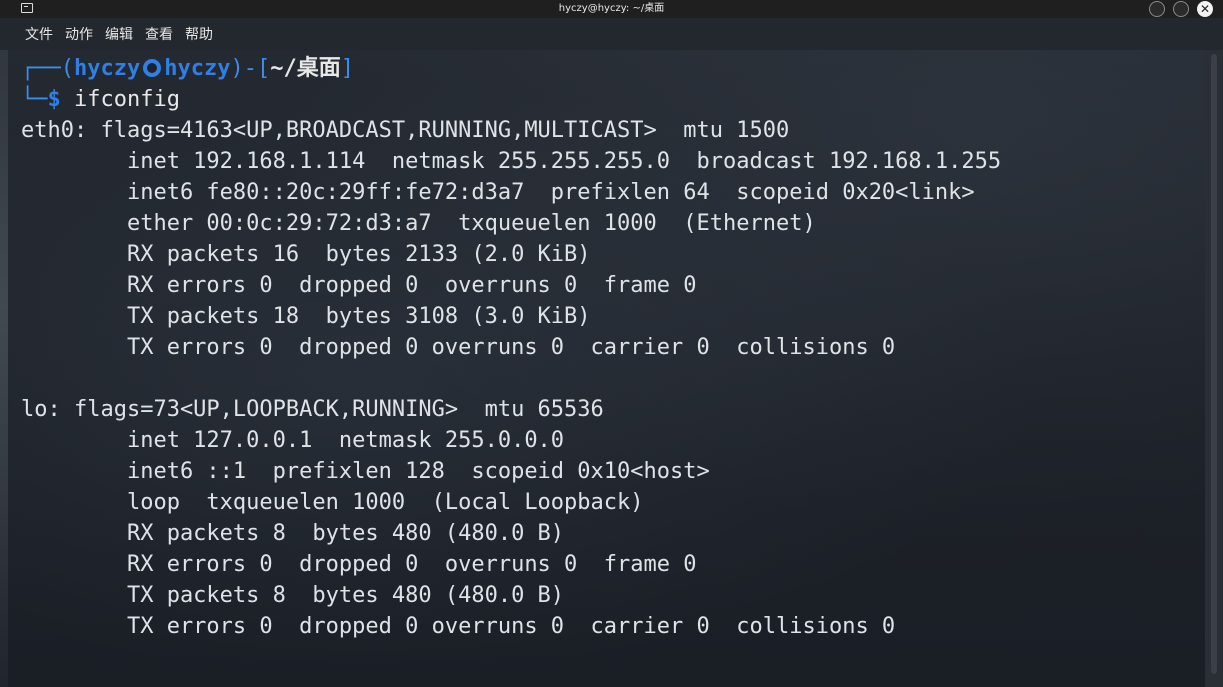  Describe the element at coordinates (305, 68) in the screenshot. I see `prompt-path: ~/桌面` at that location.